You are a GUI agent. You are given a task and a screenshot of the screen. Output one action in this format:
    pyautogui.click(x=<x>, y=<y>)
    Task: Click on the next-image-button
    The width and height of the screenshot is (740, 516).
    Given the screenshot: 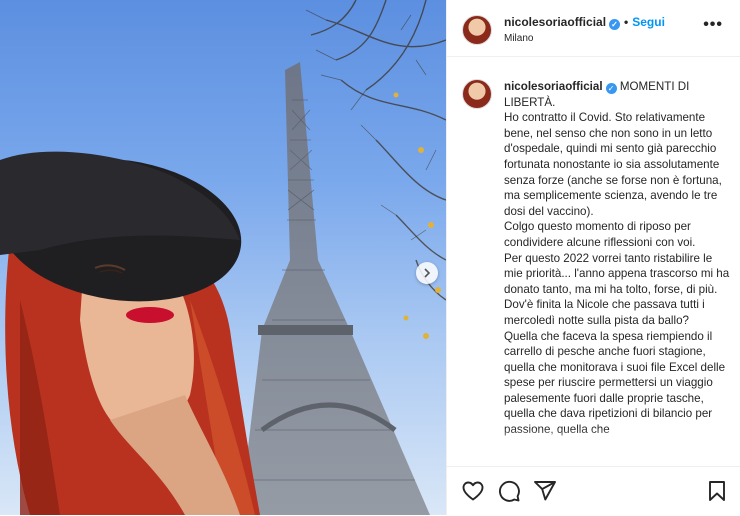 What is the action you would take?
    pyautogui.click(x=427, y=273)
    